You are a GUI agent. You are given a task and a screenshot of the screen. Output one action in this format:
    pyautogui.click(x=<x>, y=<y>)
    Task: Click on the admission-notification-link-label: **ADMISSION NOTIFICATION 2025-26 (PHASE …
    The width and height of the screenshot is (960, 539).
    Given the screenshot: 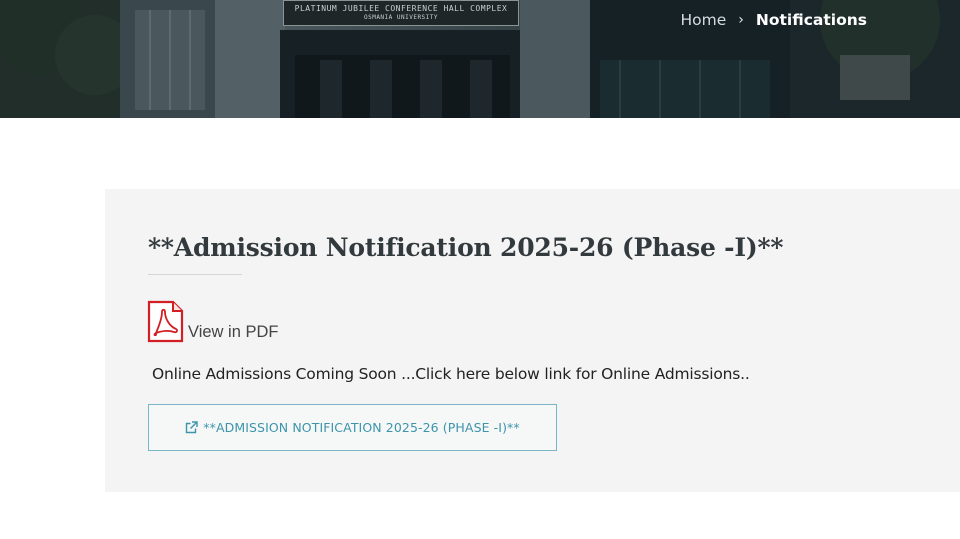 What is the action you would take?
    pyautogui.click(x=361, y=427)
    